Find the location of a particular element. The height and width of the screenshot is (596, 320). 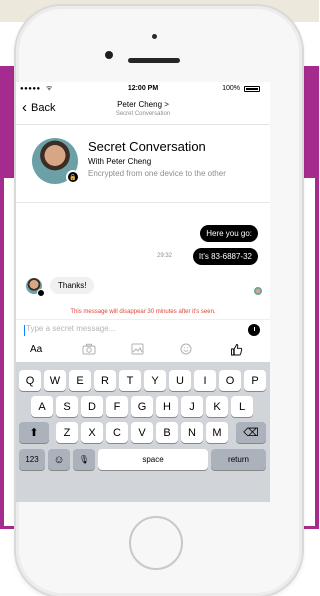

key-f: F is located at coordinates (117, 406).